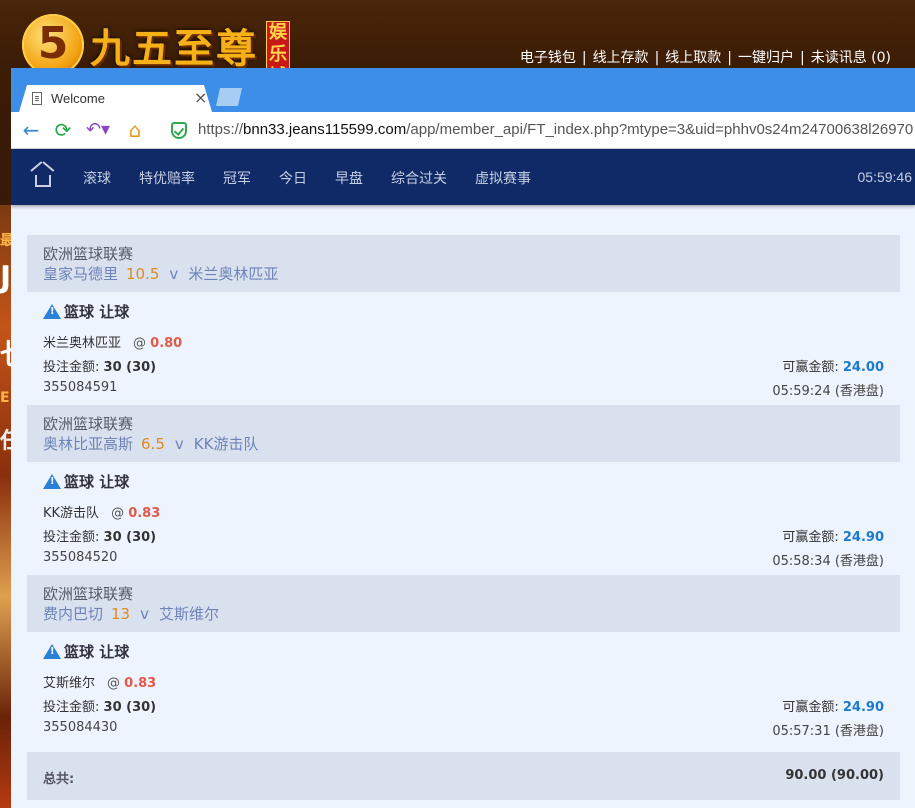 Image resolution: width=915 pixels, height=808 pixels. I want to click on match-header: 欧洲篮球联赛 费内巴切 13 v 艾斯维尔, so click(463, 603).